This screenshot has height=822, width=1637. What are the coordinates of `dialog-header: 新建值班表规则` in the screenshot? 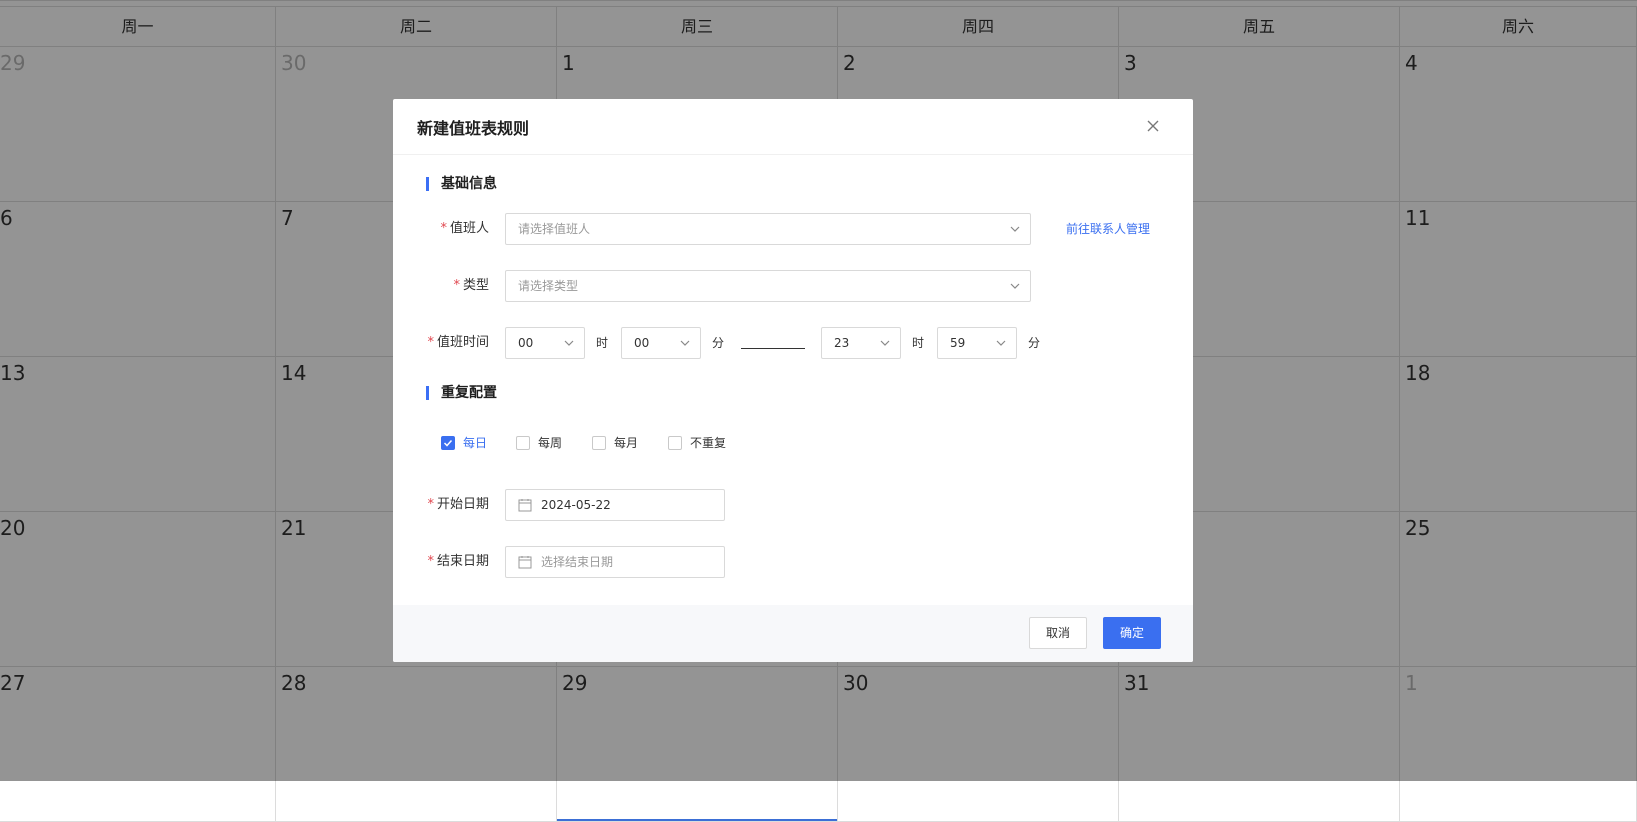 It's located at (793, 127).